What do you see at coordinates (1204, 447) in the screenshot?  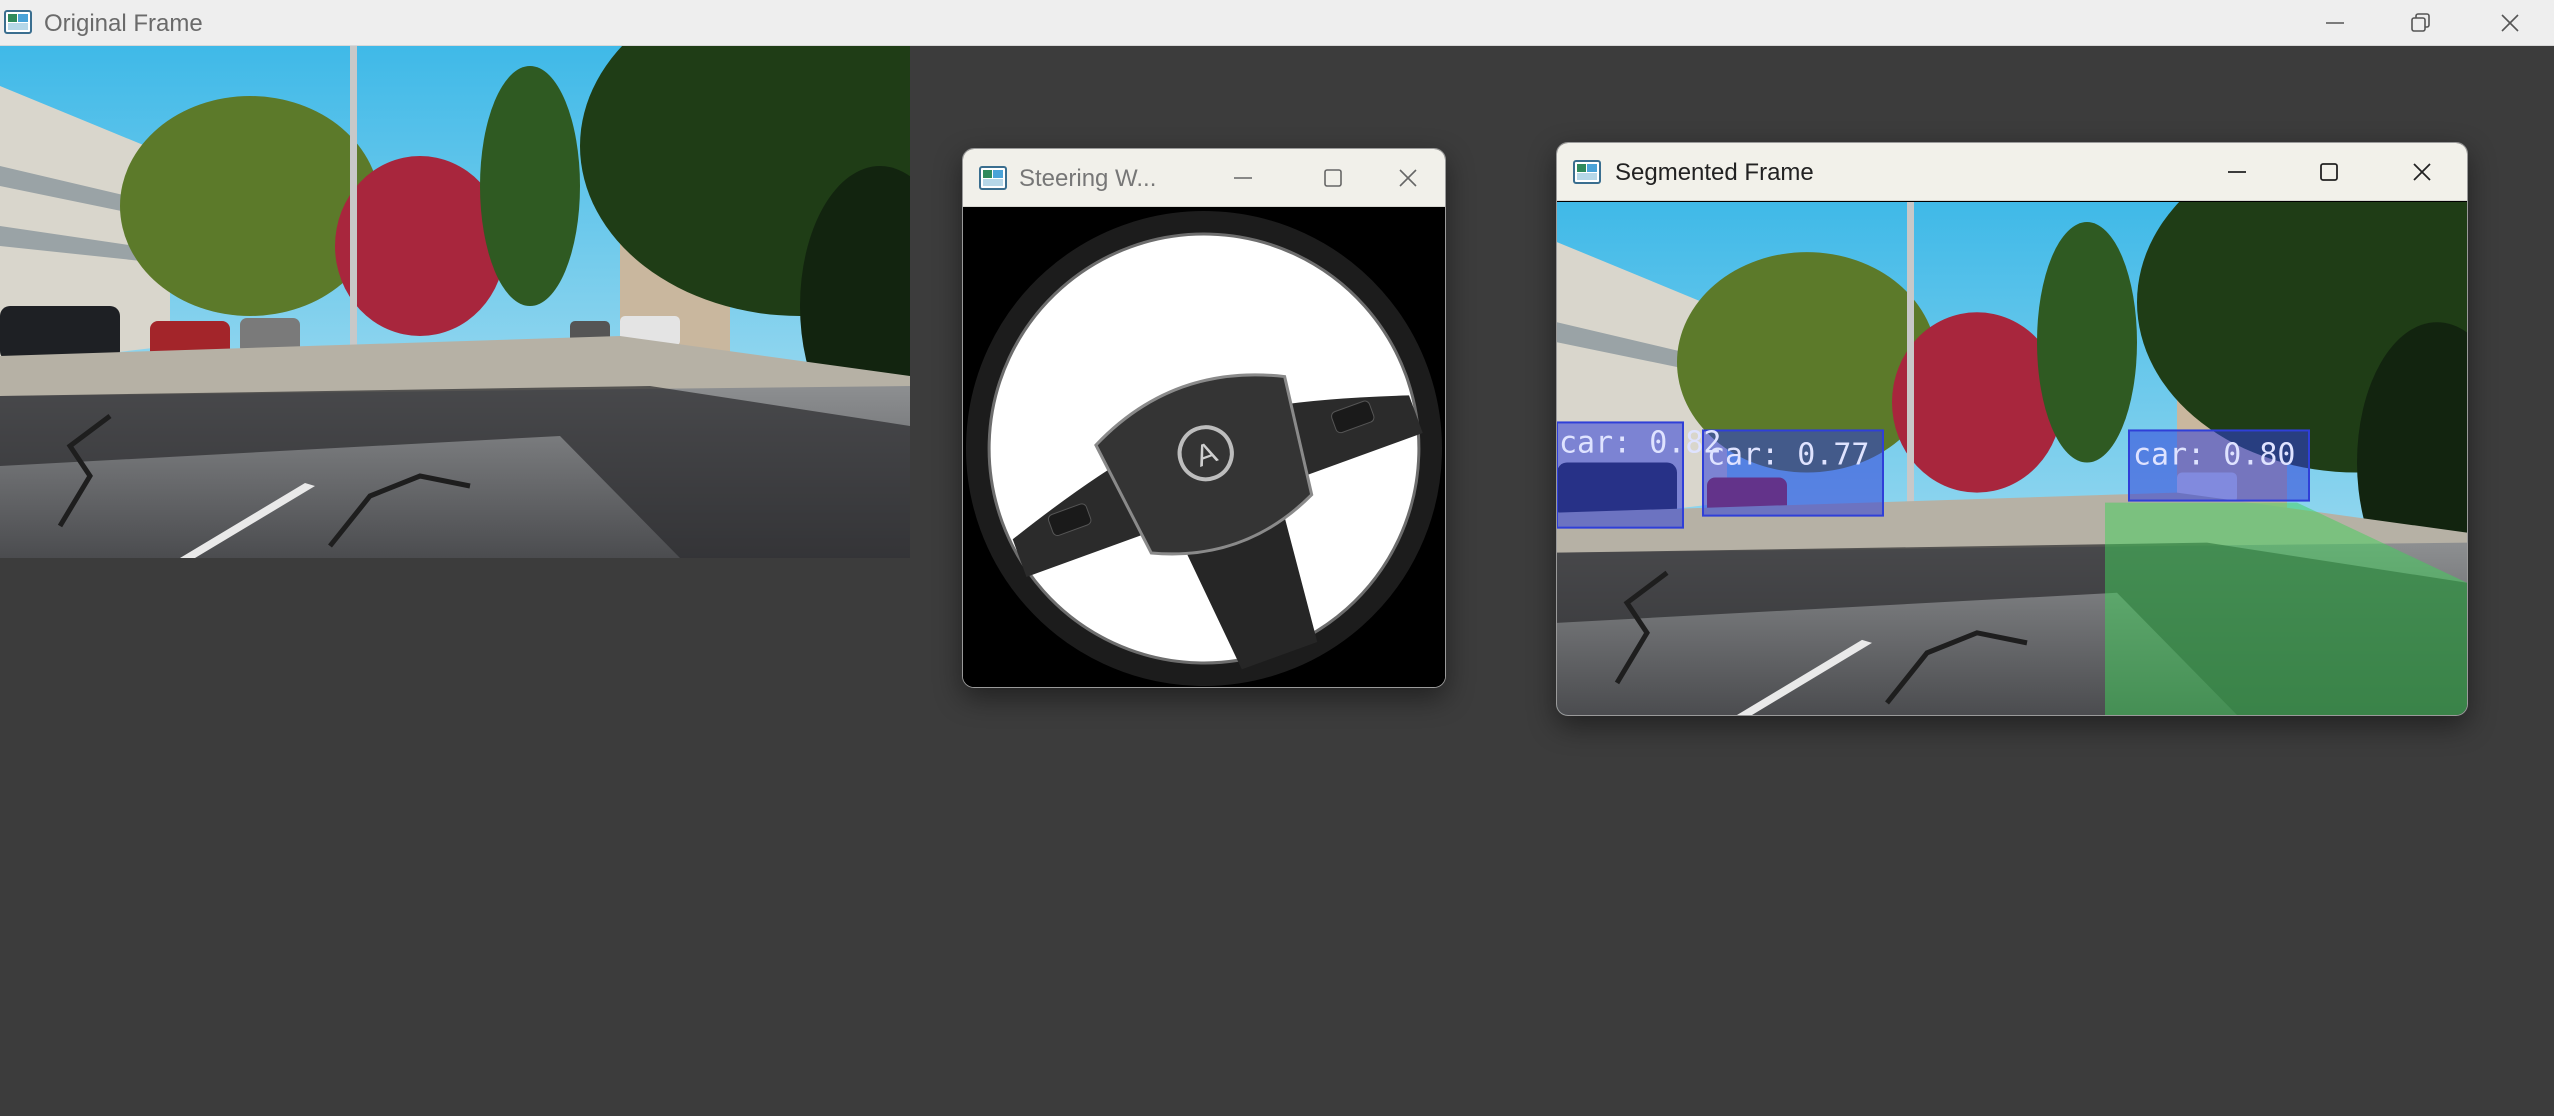 I see `steering-wheel-image: A` at bounding box center [1204, 447].